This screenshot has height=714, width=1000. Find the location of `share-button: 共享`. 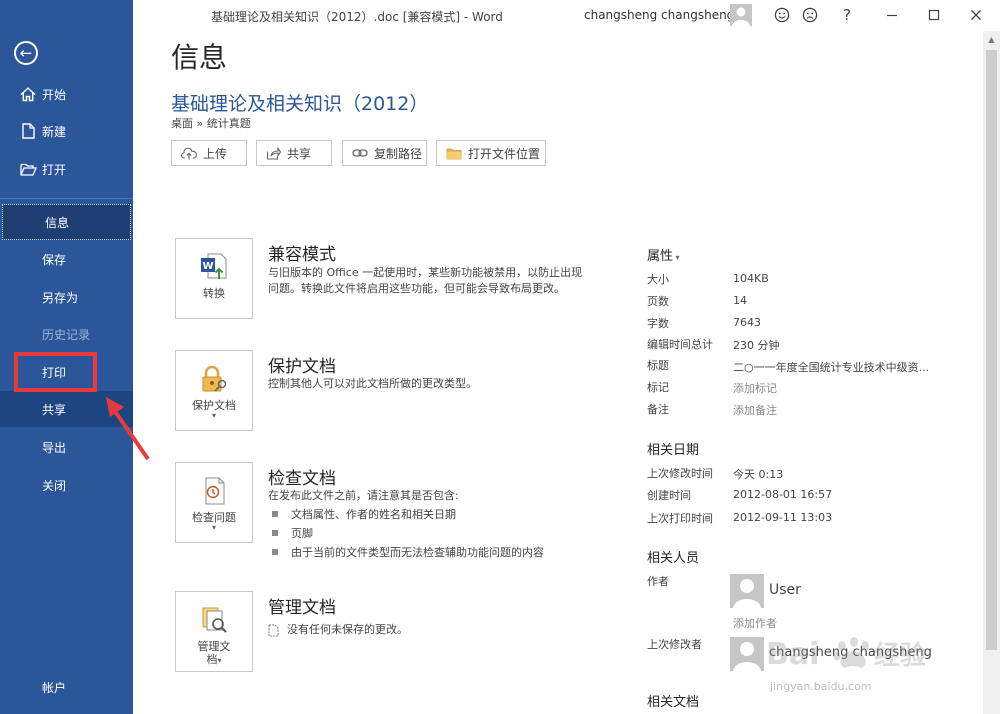

share-button: 共享 is located at coordinates (294, 153).